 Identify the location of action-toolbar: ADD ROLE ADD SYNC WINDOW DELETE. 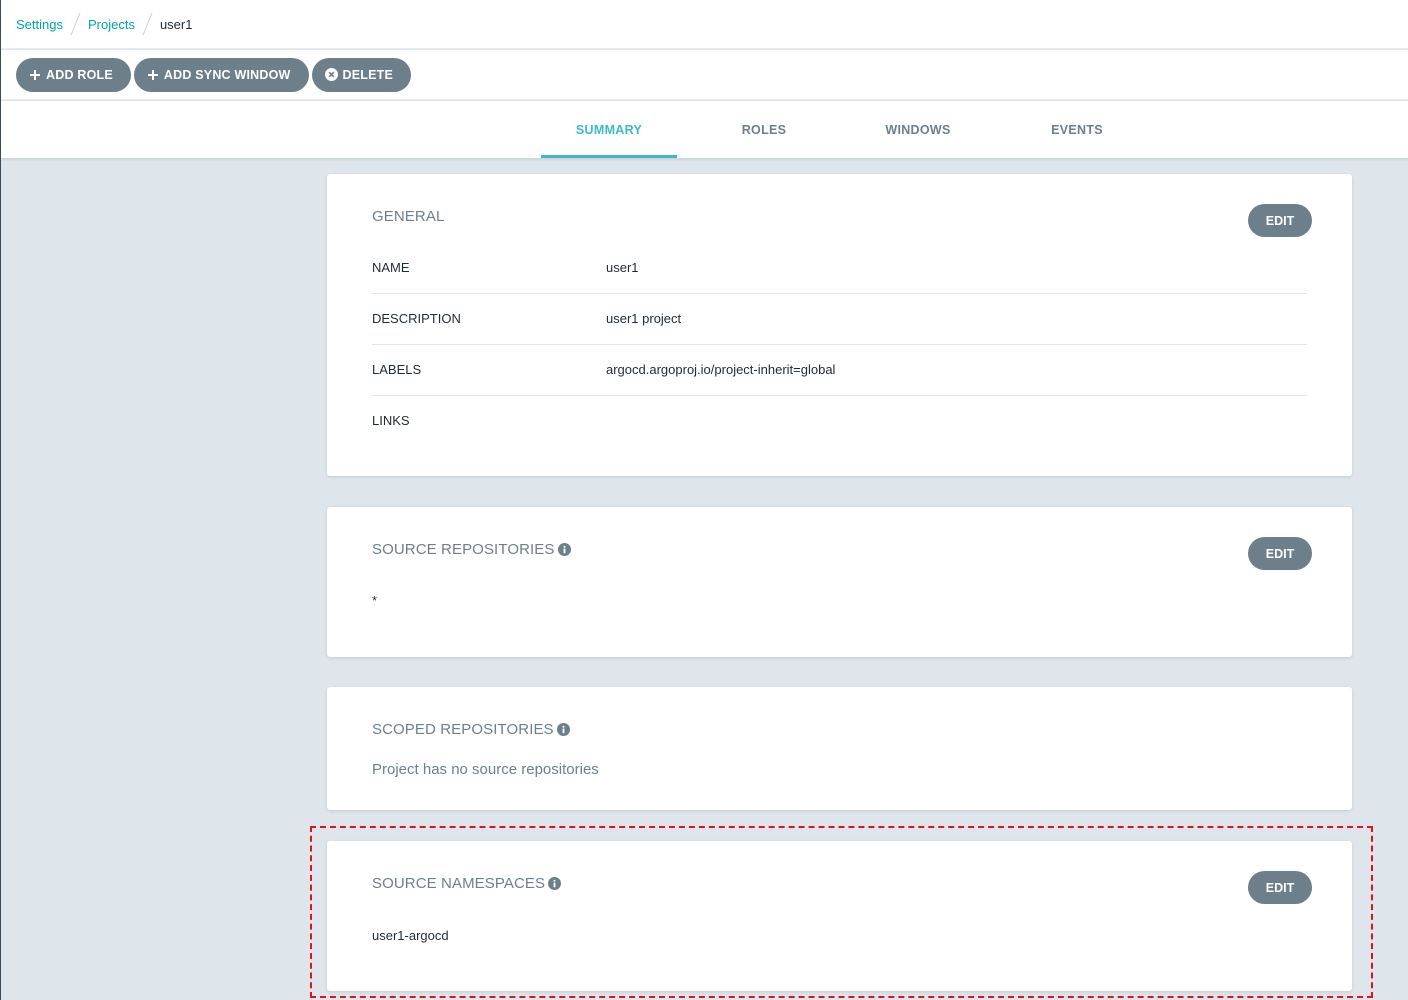
(704, 75).